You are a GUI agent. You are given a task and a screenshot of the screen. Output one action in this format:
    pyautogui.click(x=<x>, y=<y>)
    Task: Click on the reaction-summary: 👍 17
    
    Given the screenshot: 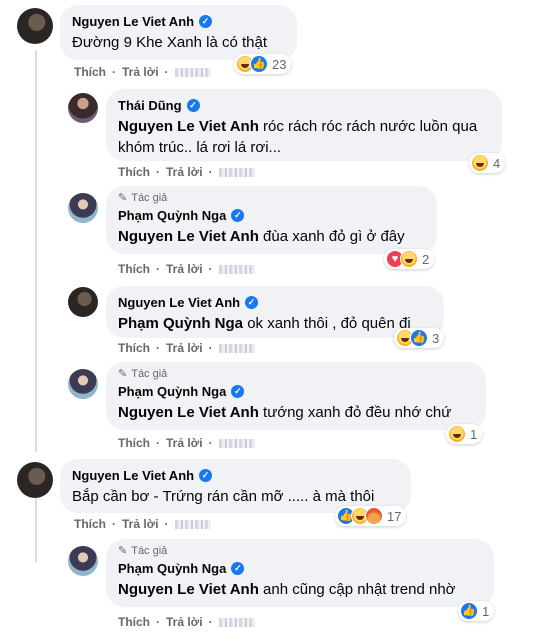 What is the action you would take?
    pyautogui.click(x=371, y=516)
    